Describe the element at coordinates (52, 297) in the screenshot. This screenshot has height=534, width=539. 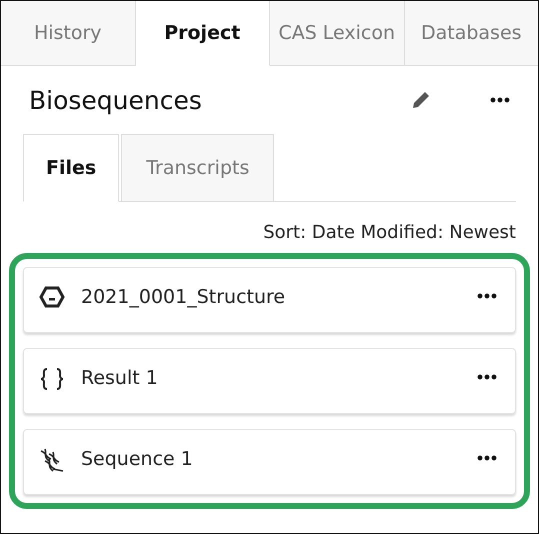
I see `hexagon-icon` at that location.